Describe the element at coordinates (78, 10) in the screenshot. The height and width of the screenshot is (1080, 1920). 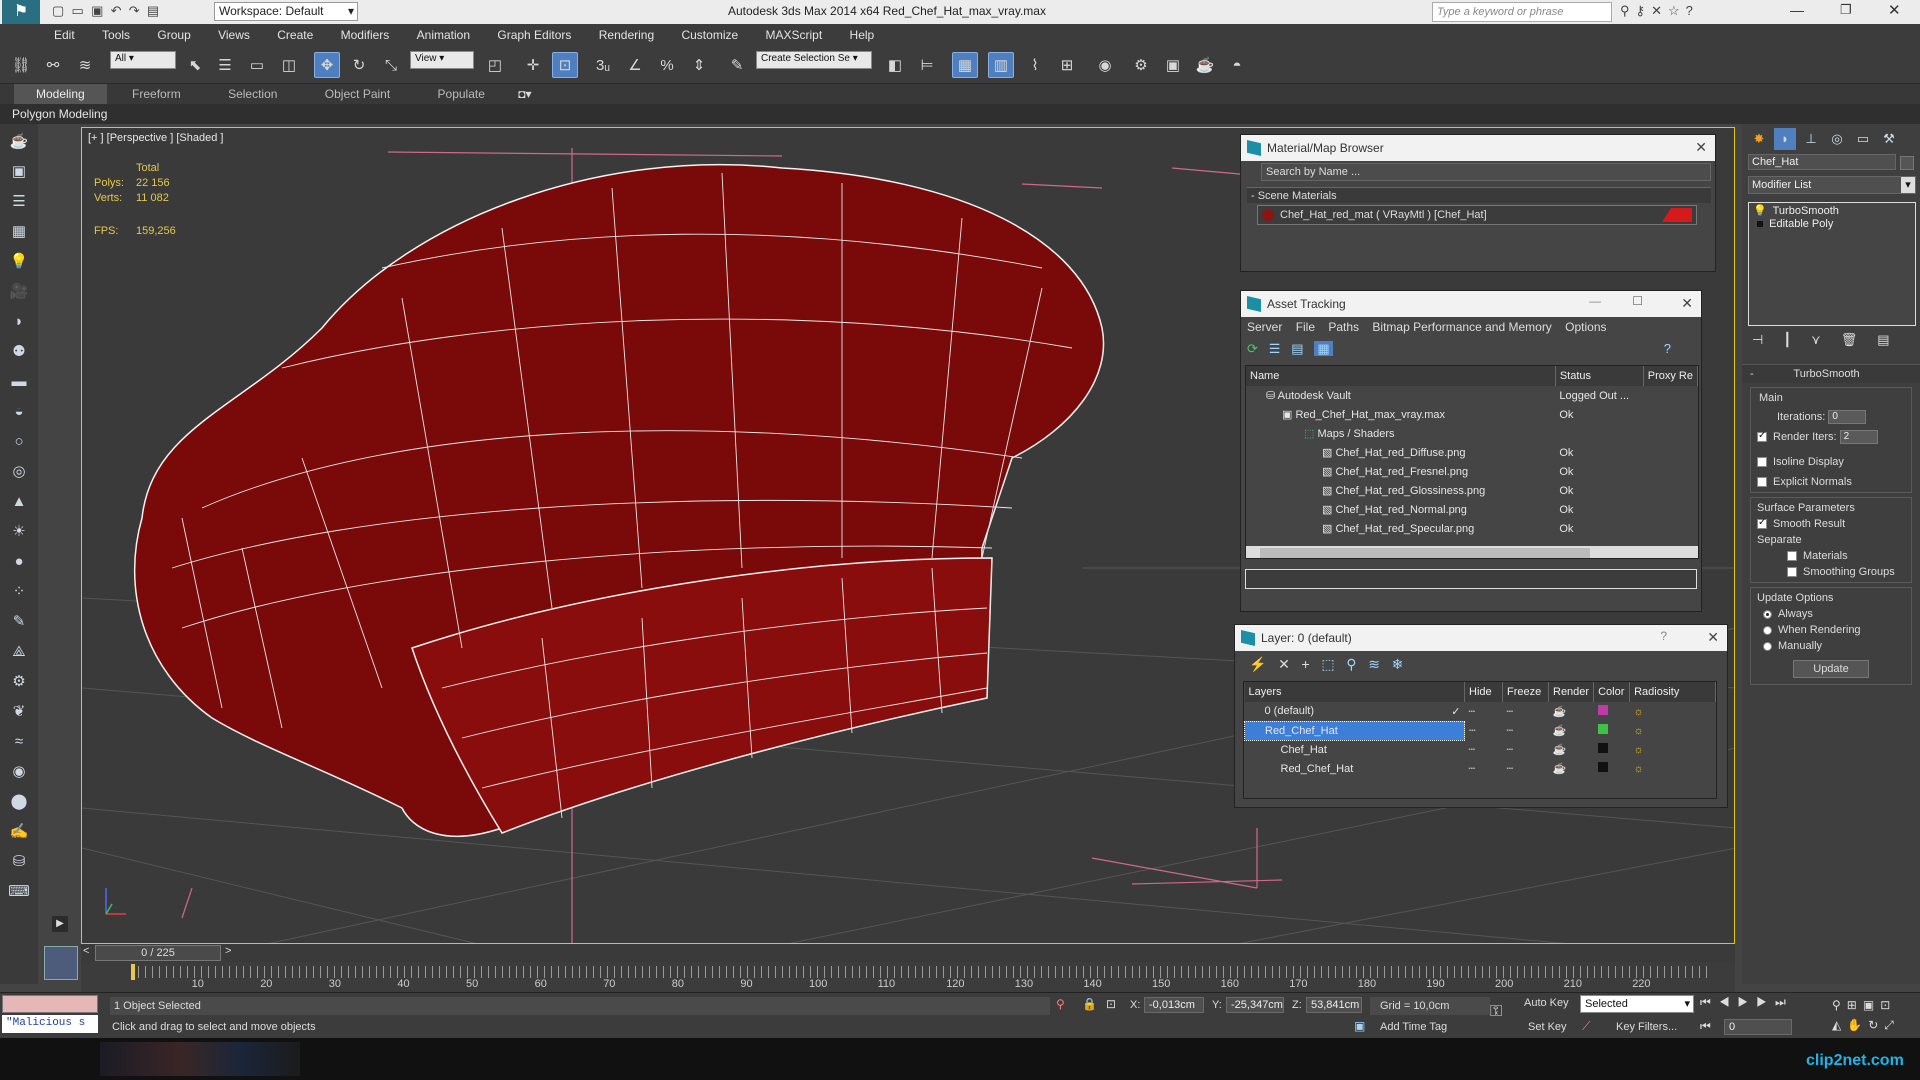
I see `open-file-icon: ▭` at that location.